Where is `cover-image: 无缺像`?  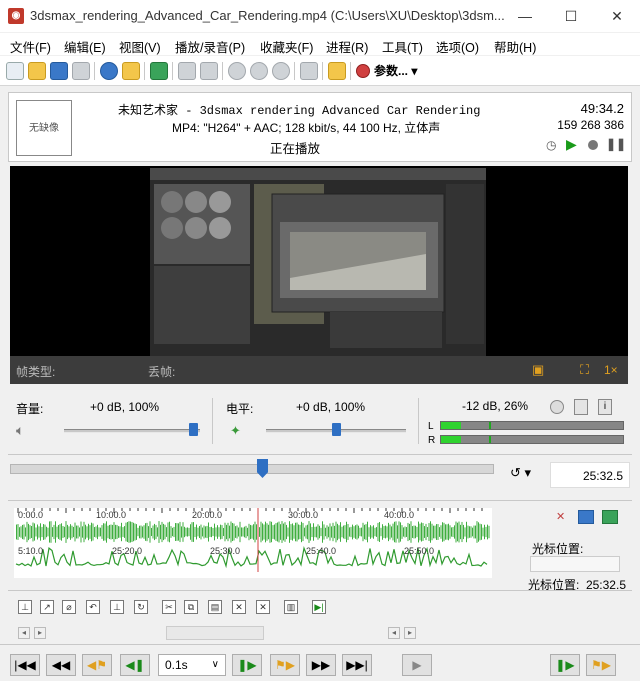 cover-image: 无缺像 is located at coordinates (44, 128).